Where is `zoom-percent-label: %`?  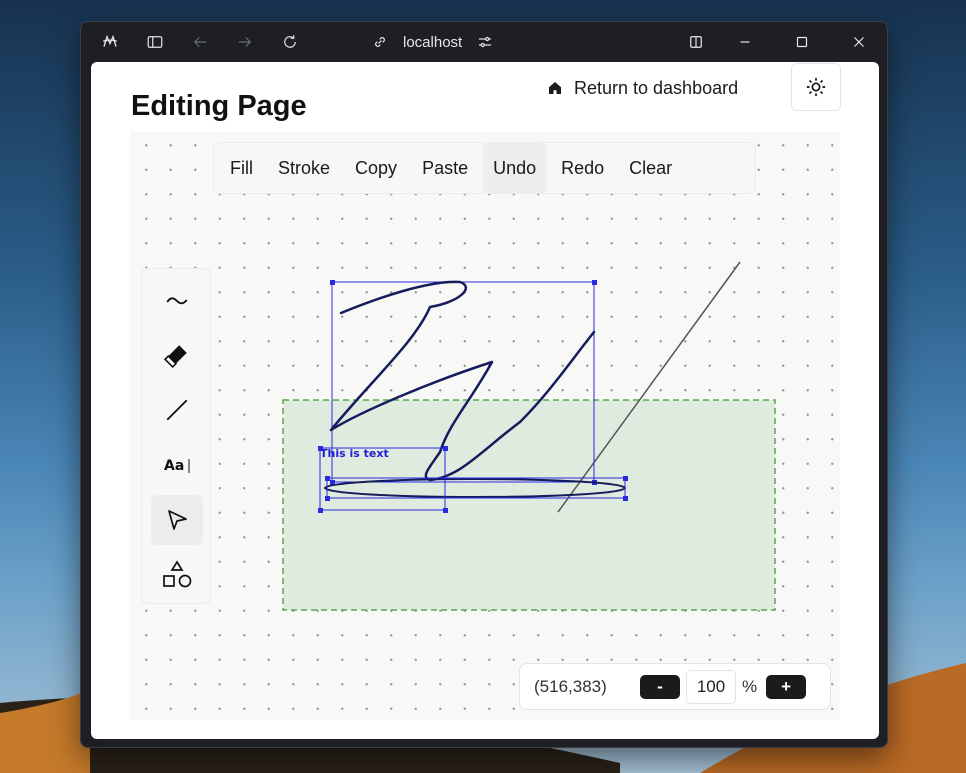
zoom-percent-label: % is located at coordinates (750, 686).